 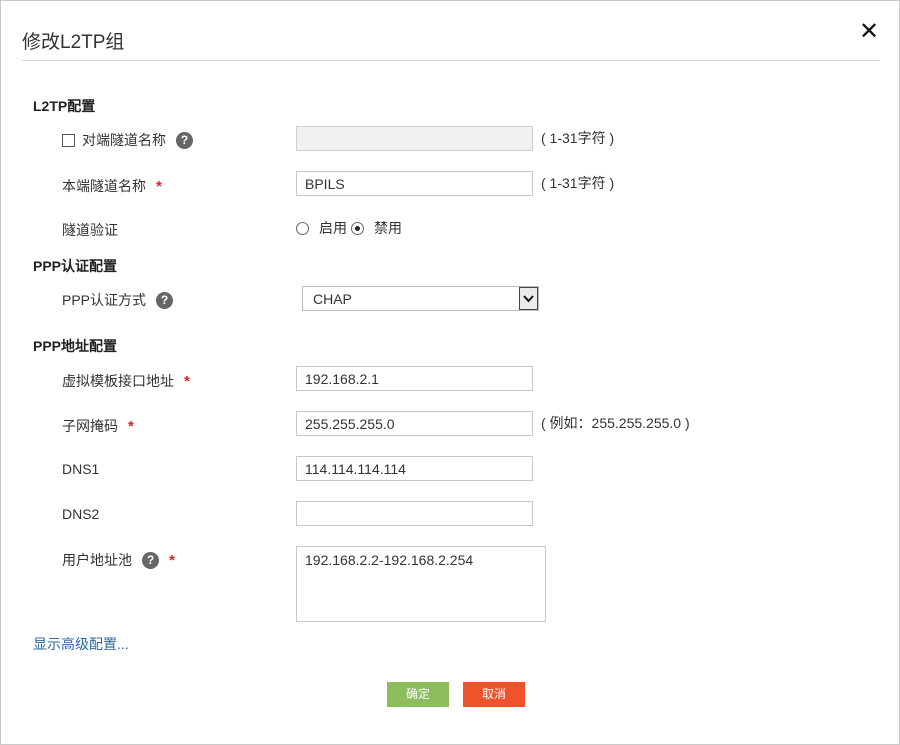 What do you see at coordinates (332, 299) in the screenshot?
I see `ppp-auth-method-value: CHAP` at bounding box center [332, 299].